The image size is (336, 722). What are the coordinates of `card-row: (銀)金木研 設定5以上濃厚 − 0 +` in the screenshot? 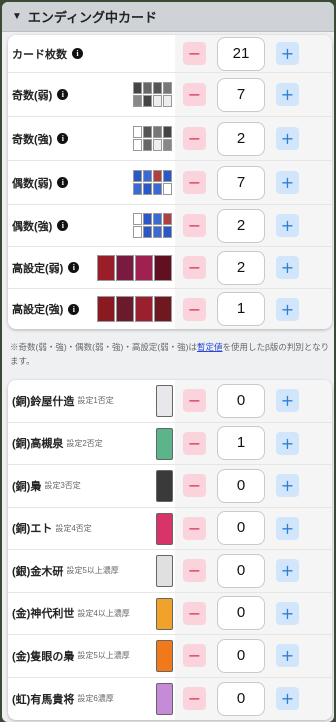 It's located at (170, 571).